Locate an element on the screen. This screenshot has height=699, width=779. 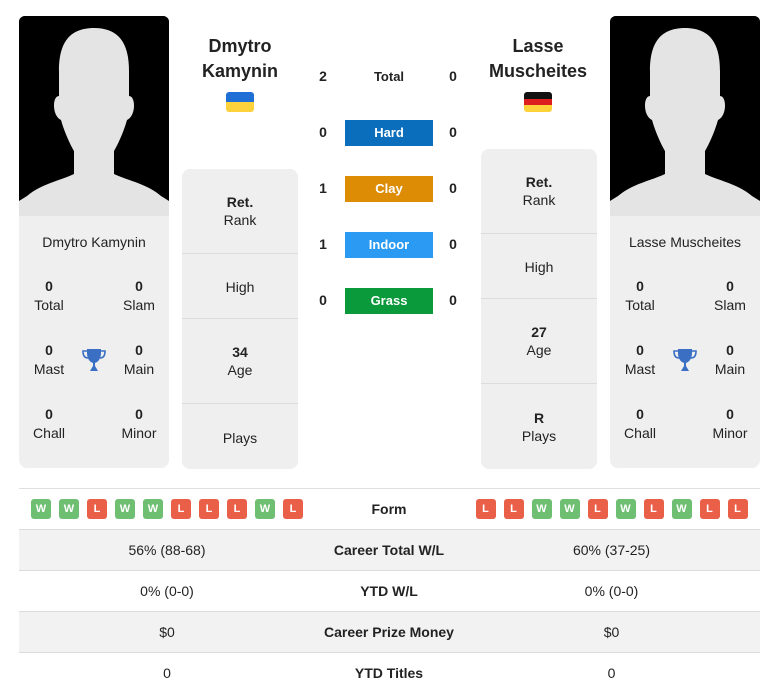
h2h-clay-row: 1 Clay 0 is located at coordinates (390, 189).